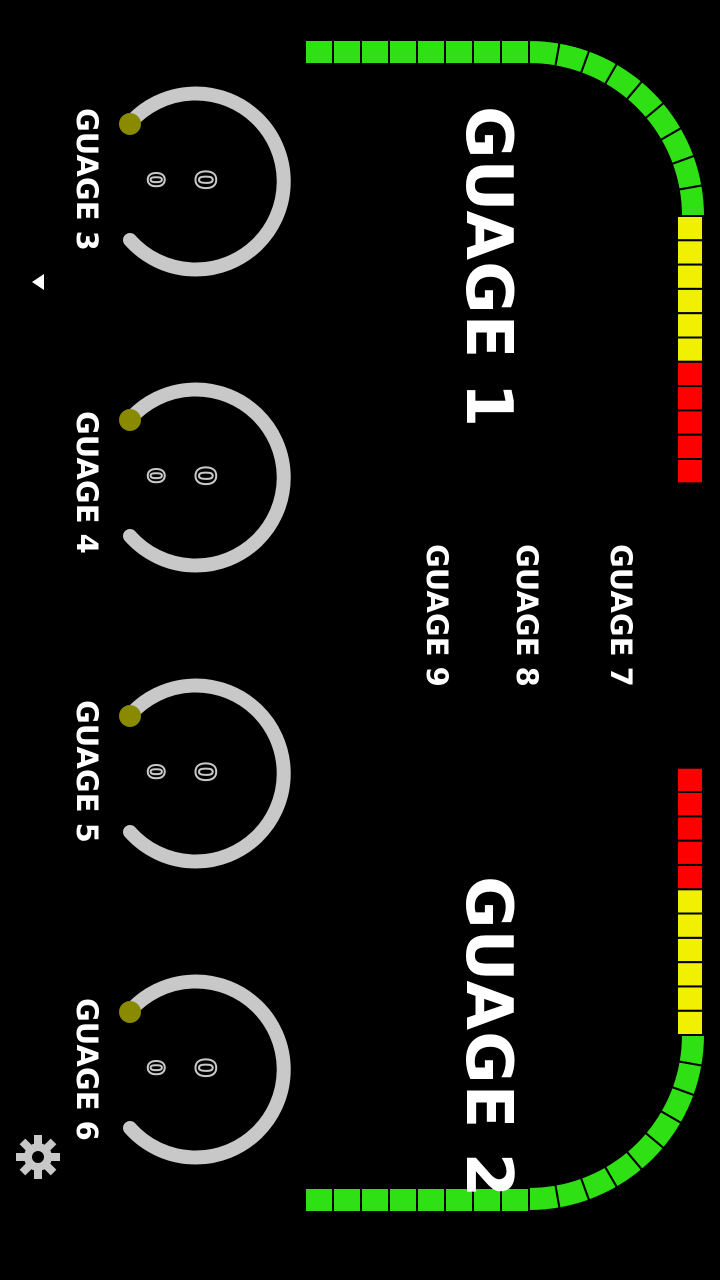  I want to click on gauge6-value: 0, so click(205, 1068).